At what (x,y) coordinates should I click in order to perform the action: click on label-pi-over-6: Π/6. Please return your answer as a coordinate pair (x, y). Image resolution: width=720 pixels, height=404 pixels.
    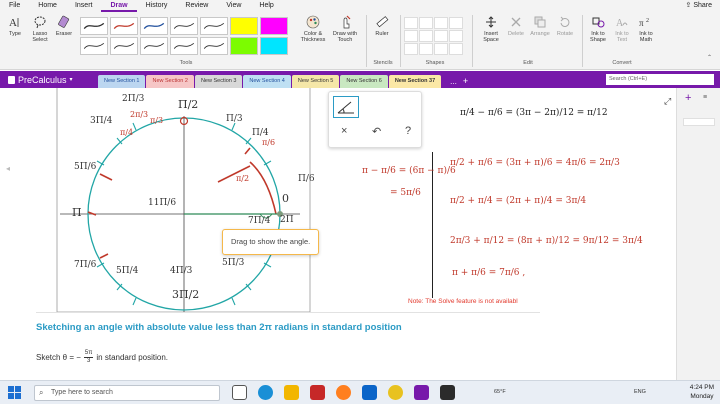
    Looking at the image, I should click on (306, 179).